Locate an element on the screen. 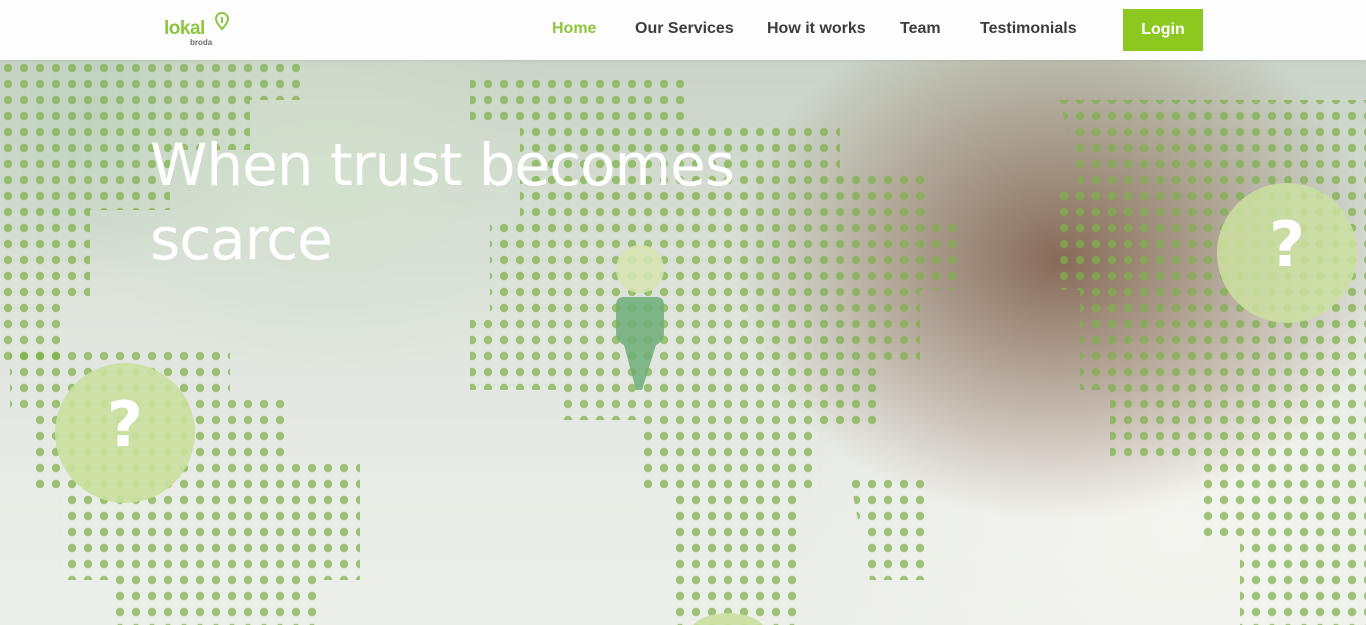 Image resolution: width=1366 pixels, height=625 pixels. location-pin-icon is located at coordinates (222, 21).